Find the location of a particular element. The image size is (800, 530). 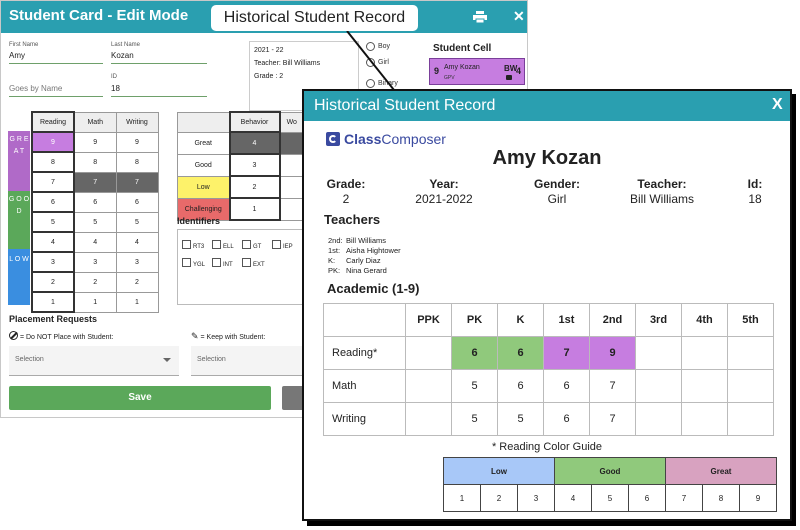

academic-row-label: Writing is located at coordinates (364, 419).